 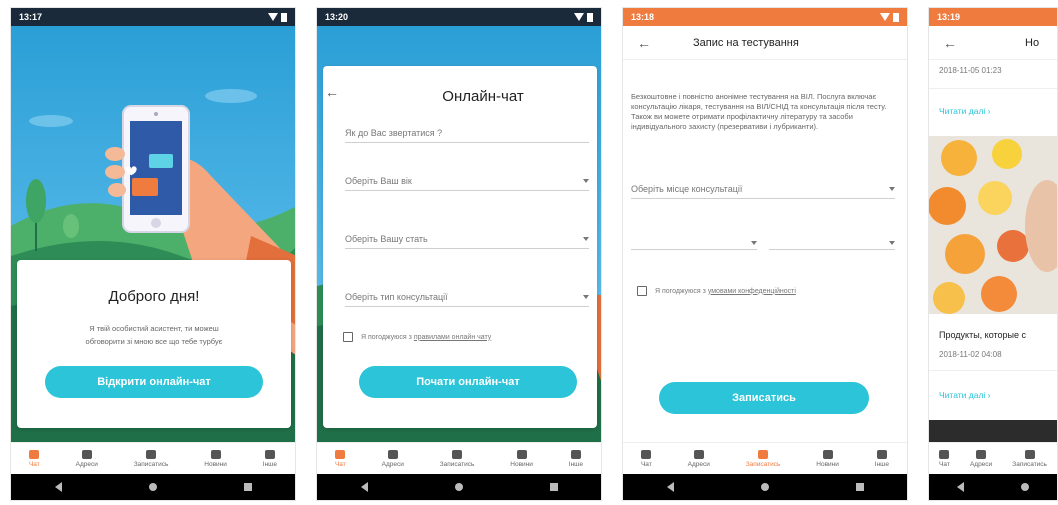 What do you see at coordinates (467, 183) in the screenshot?
I see `age-select: Оберіть Ваш вік` at bounding box center [467, 183].